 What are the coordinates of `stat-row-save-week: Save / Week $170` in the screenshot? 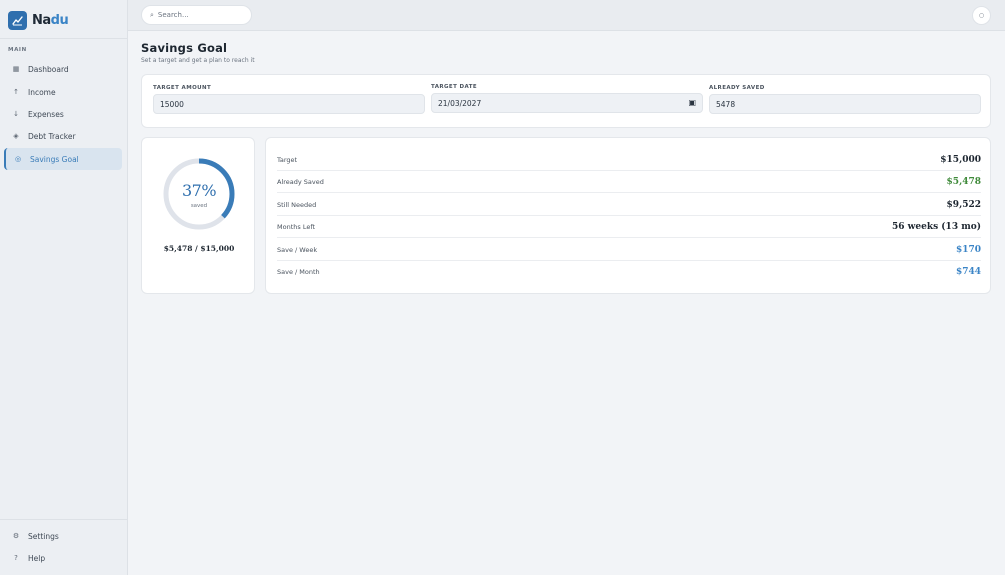 It's located at (629, 250).